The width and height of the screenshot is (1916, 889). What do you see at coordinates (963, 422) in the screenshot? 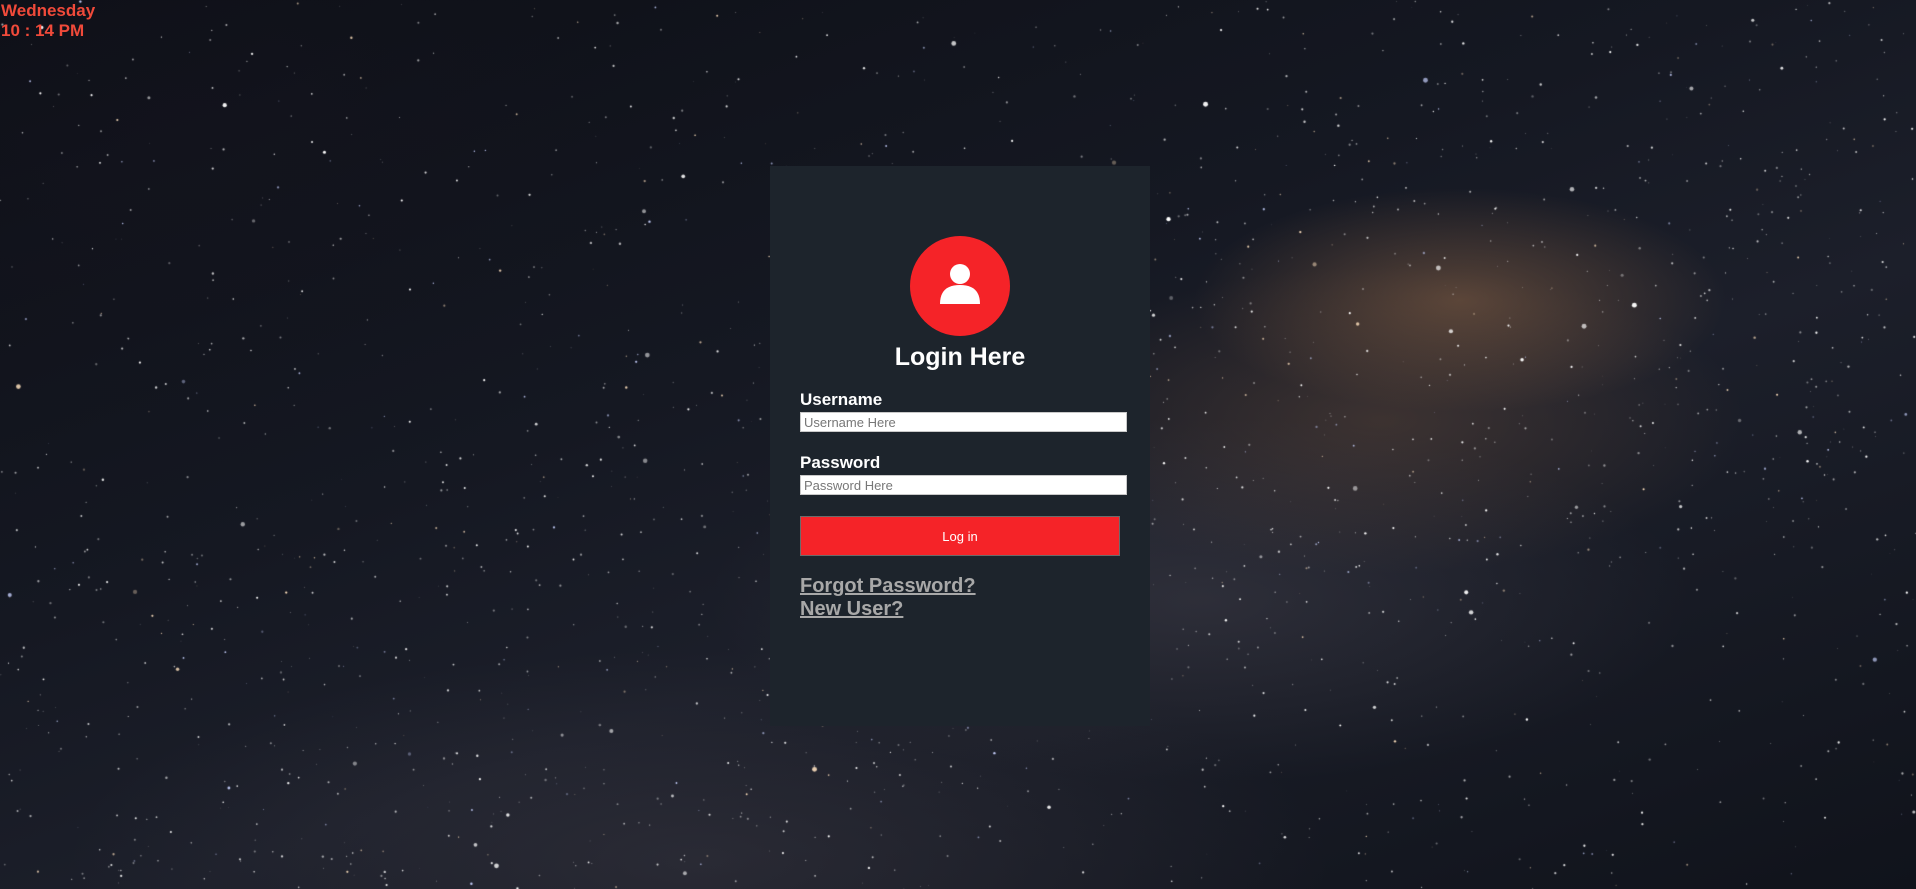
I see `username-input` at bounding box center [963, 422].